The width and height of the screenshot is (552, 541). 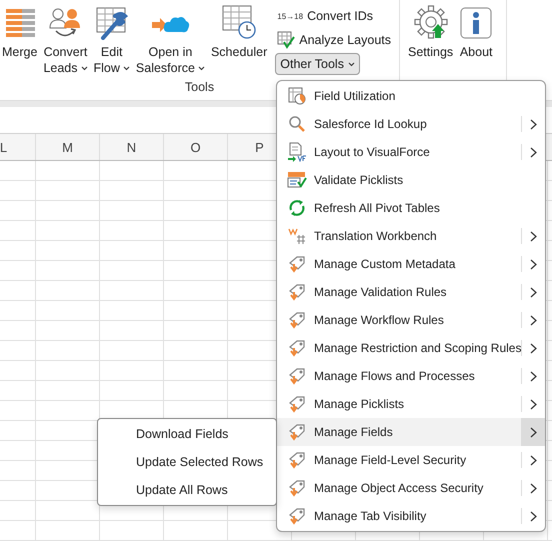 I want to click on menu-item: Manage Custom Metadata, so click(x=411, y=264).